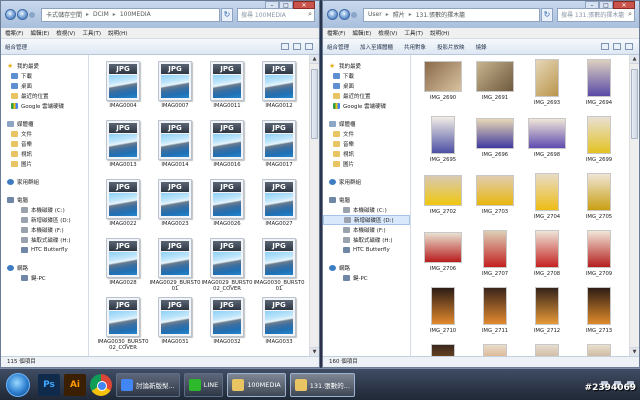  Describe the element at coordinates (75, 384) in the screenshot. I see `illustrator-icon: Ai` at that location.